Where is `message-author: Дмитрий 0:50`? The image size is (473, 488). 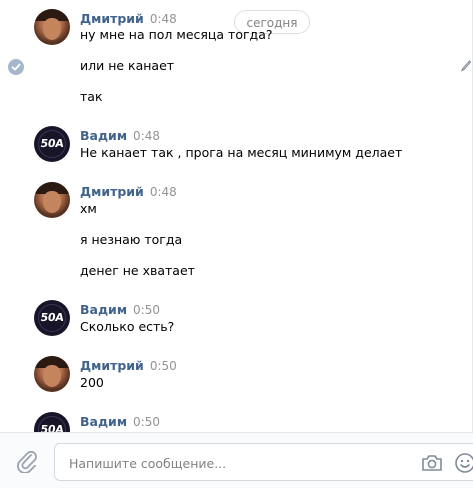
message-author: Дмитрий 0:50 is located at coordinates (128, 365).